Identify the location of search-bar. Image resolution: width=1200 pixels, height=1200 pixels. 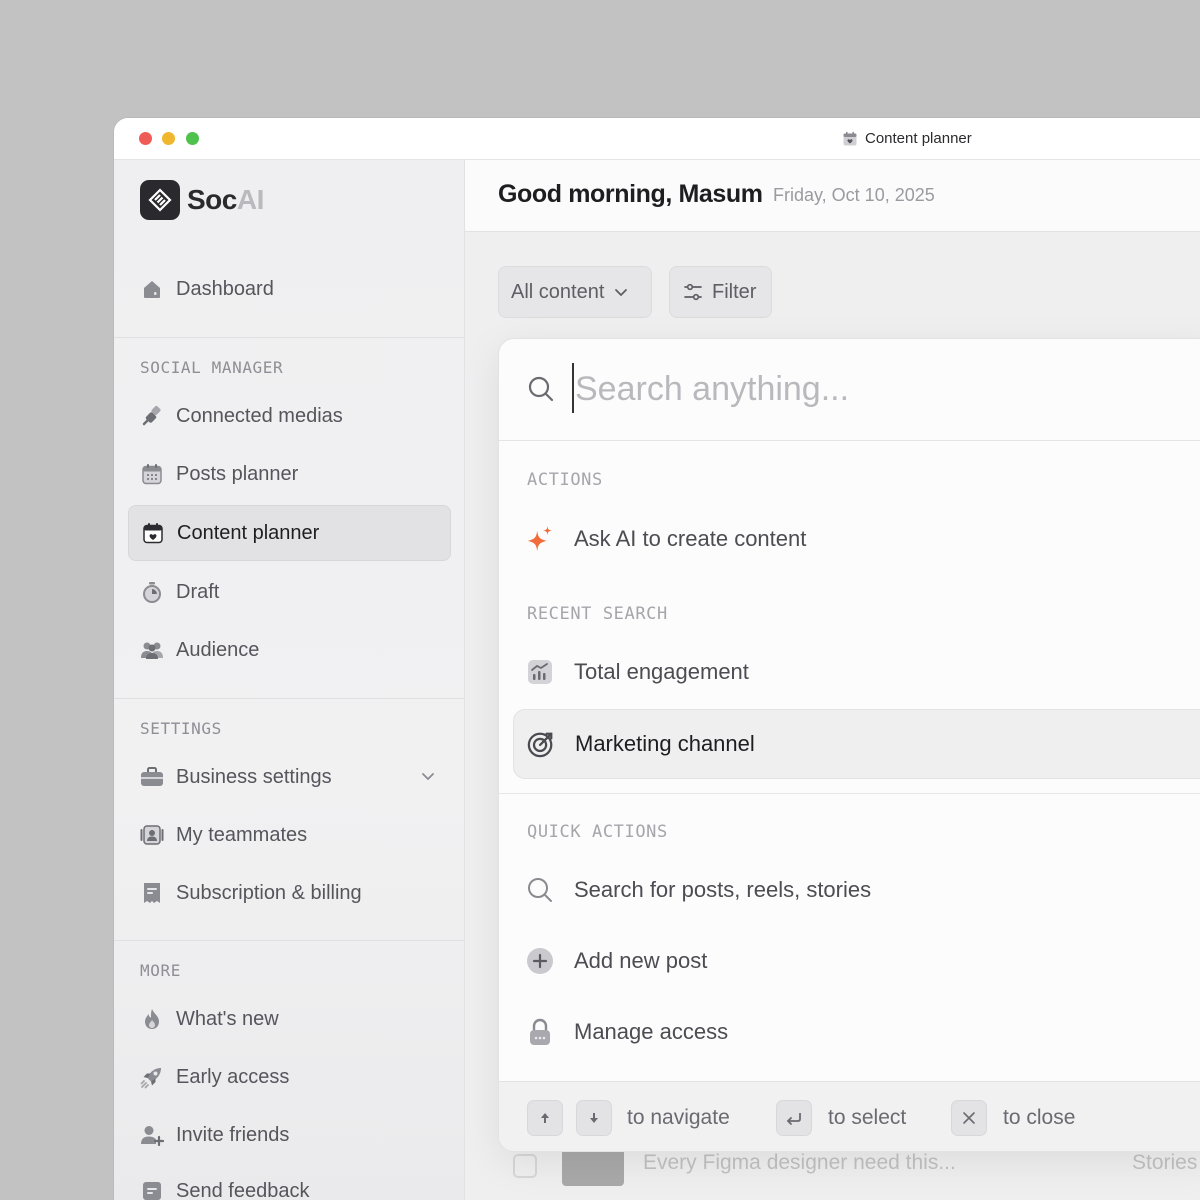
(849, 390).